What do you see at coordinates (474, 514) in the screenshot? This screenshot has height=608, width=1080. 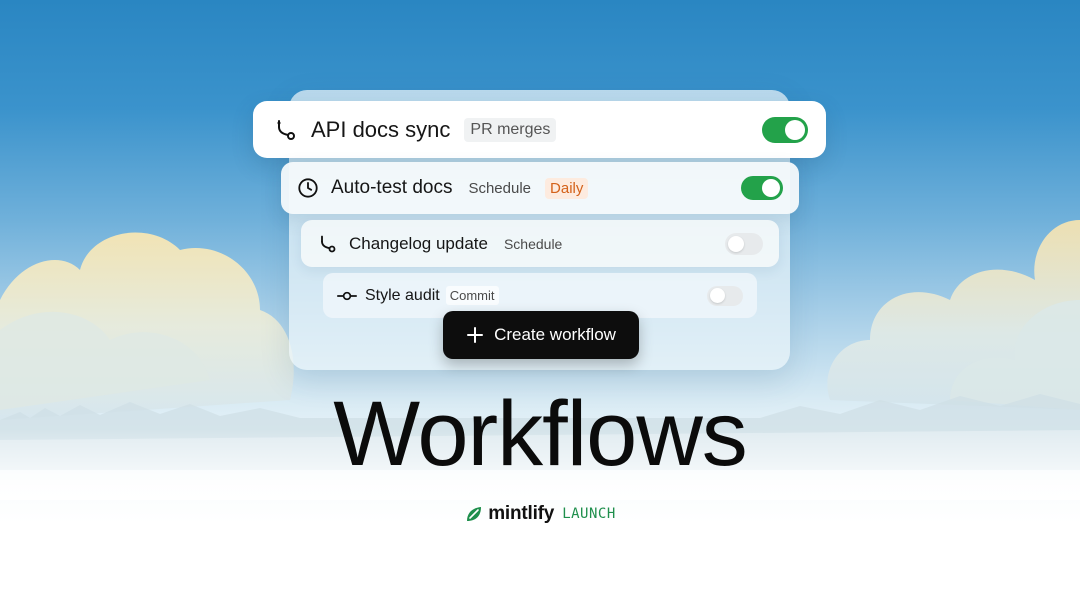 I see `mintlify-leaf-icon` at bounding box center [474, 514].